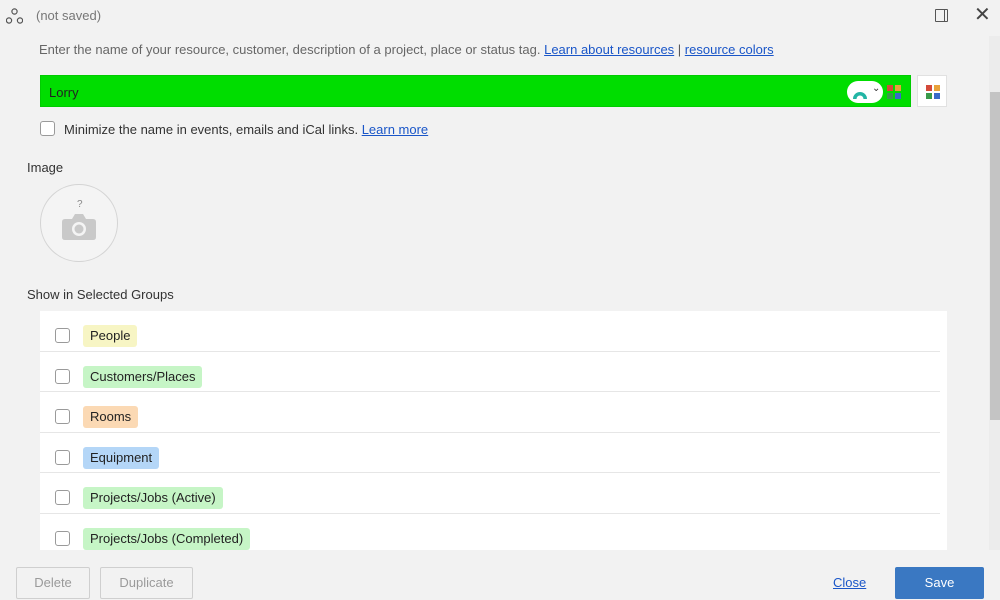  What do you see at coordinates (62, 457) in the screenshot?
I see `group-checkbox-equipment` at bounding box center [62, 457].